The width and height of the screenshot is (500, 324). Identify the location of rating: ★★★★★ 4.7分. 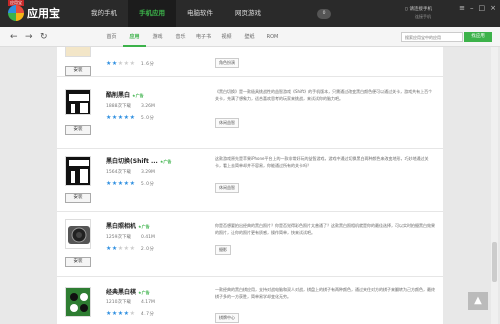
(130, 313).